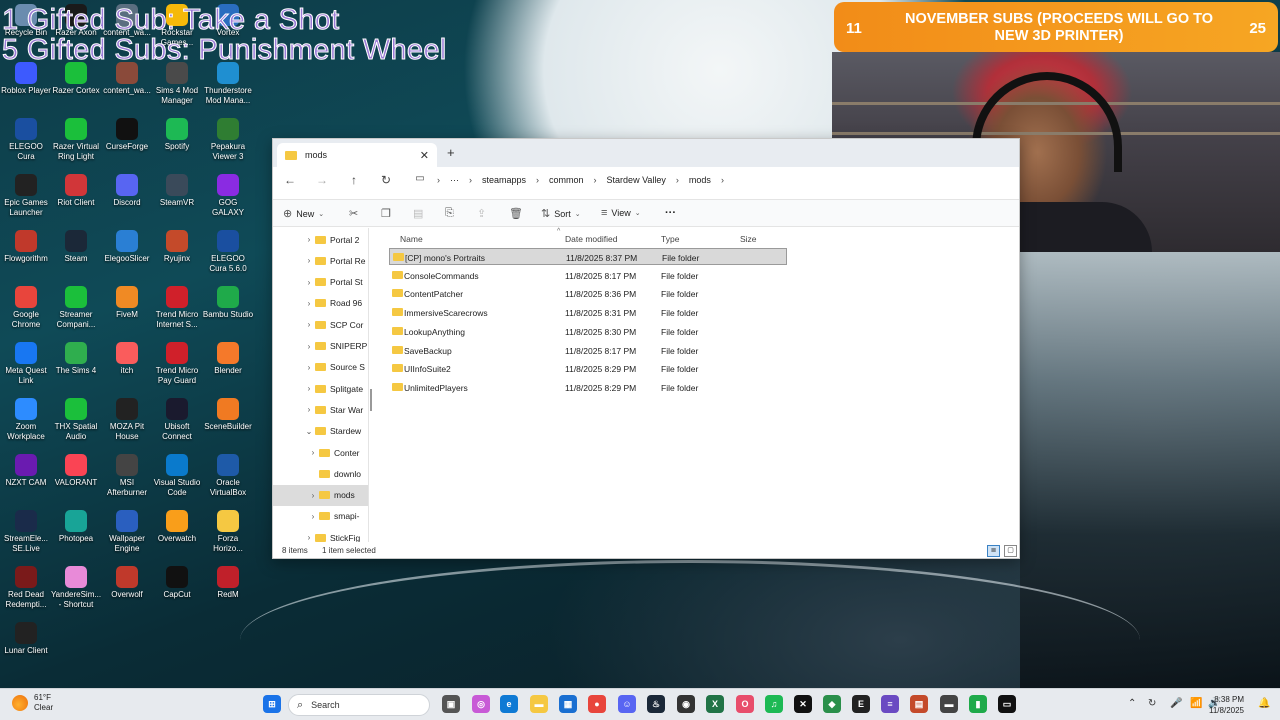 This screenshot has width=1280, height=720. What do you see at coordinates (481, 704) in the screenshot?
I see `copilot-icon: ◎` at bounding box center [481, 704].